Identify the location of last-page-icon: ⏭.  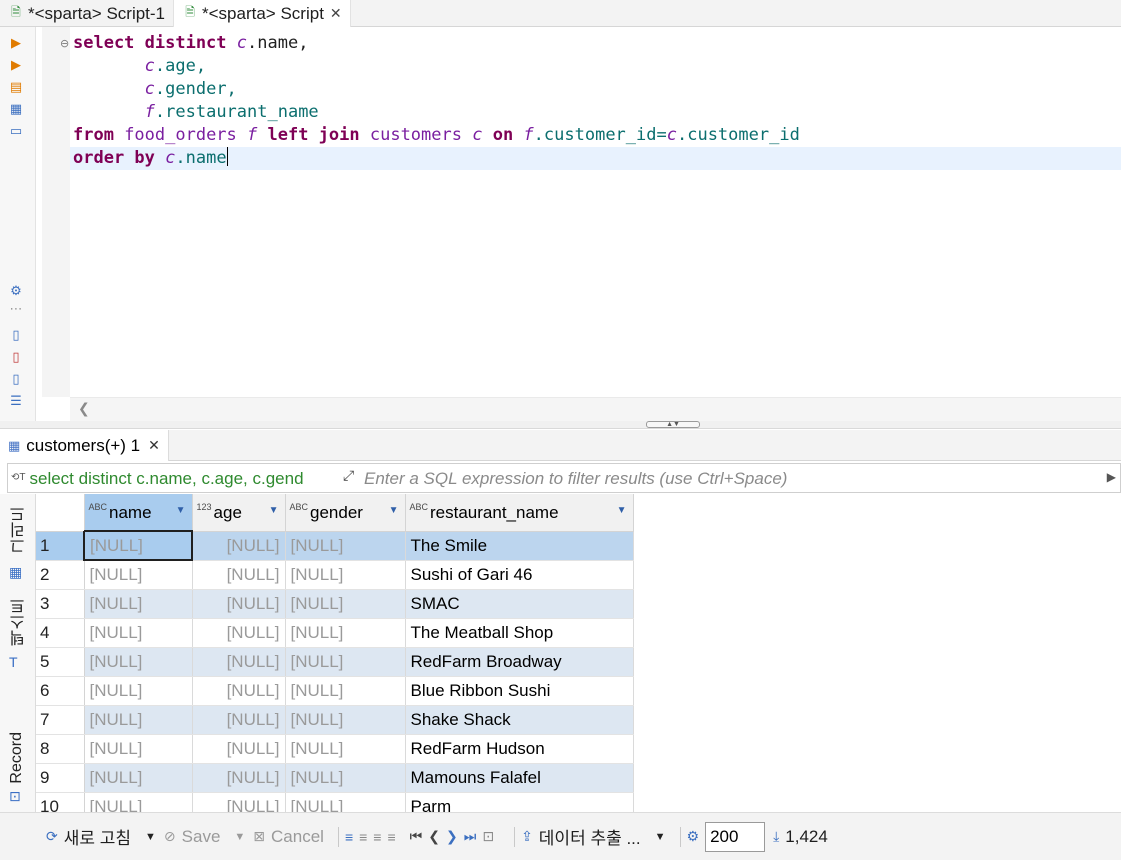
(470, 836).